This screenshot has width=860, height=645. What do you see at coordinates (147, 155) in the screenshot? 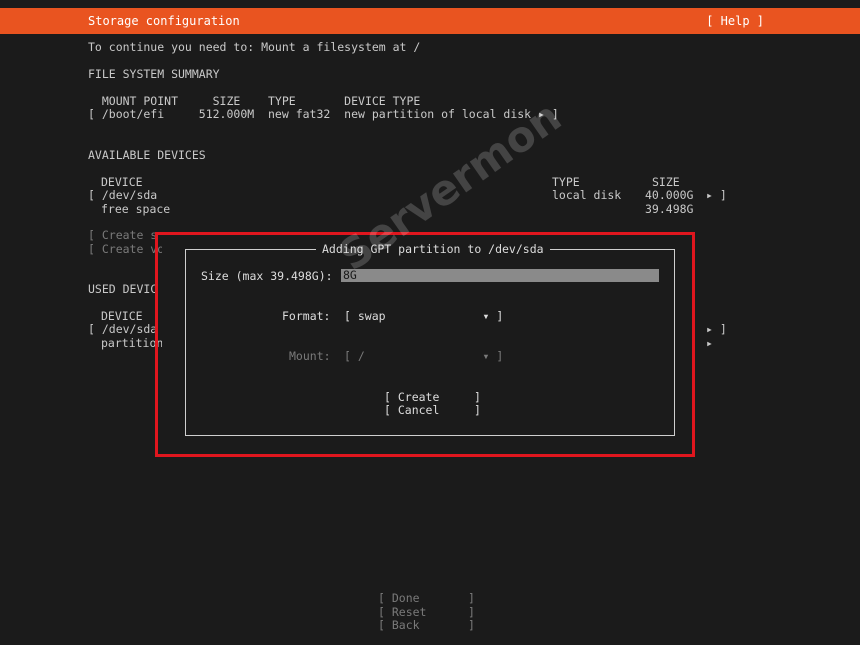
I see `available-devices-heading: AVAILABLE DEVICES` at bounding box center [147, 155].